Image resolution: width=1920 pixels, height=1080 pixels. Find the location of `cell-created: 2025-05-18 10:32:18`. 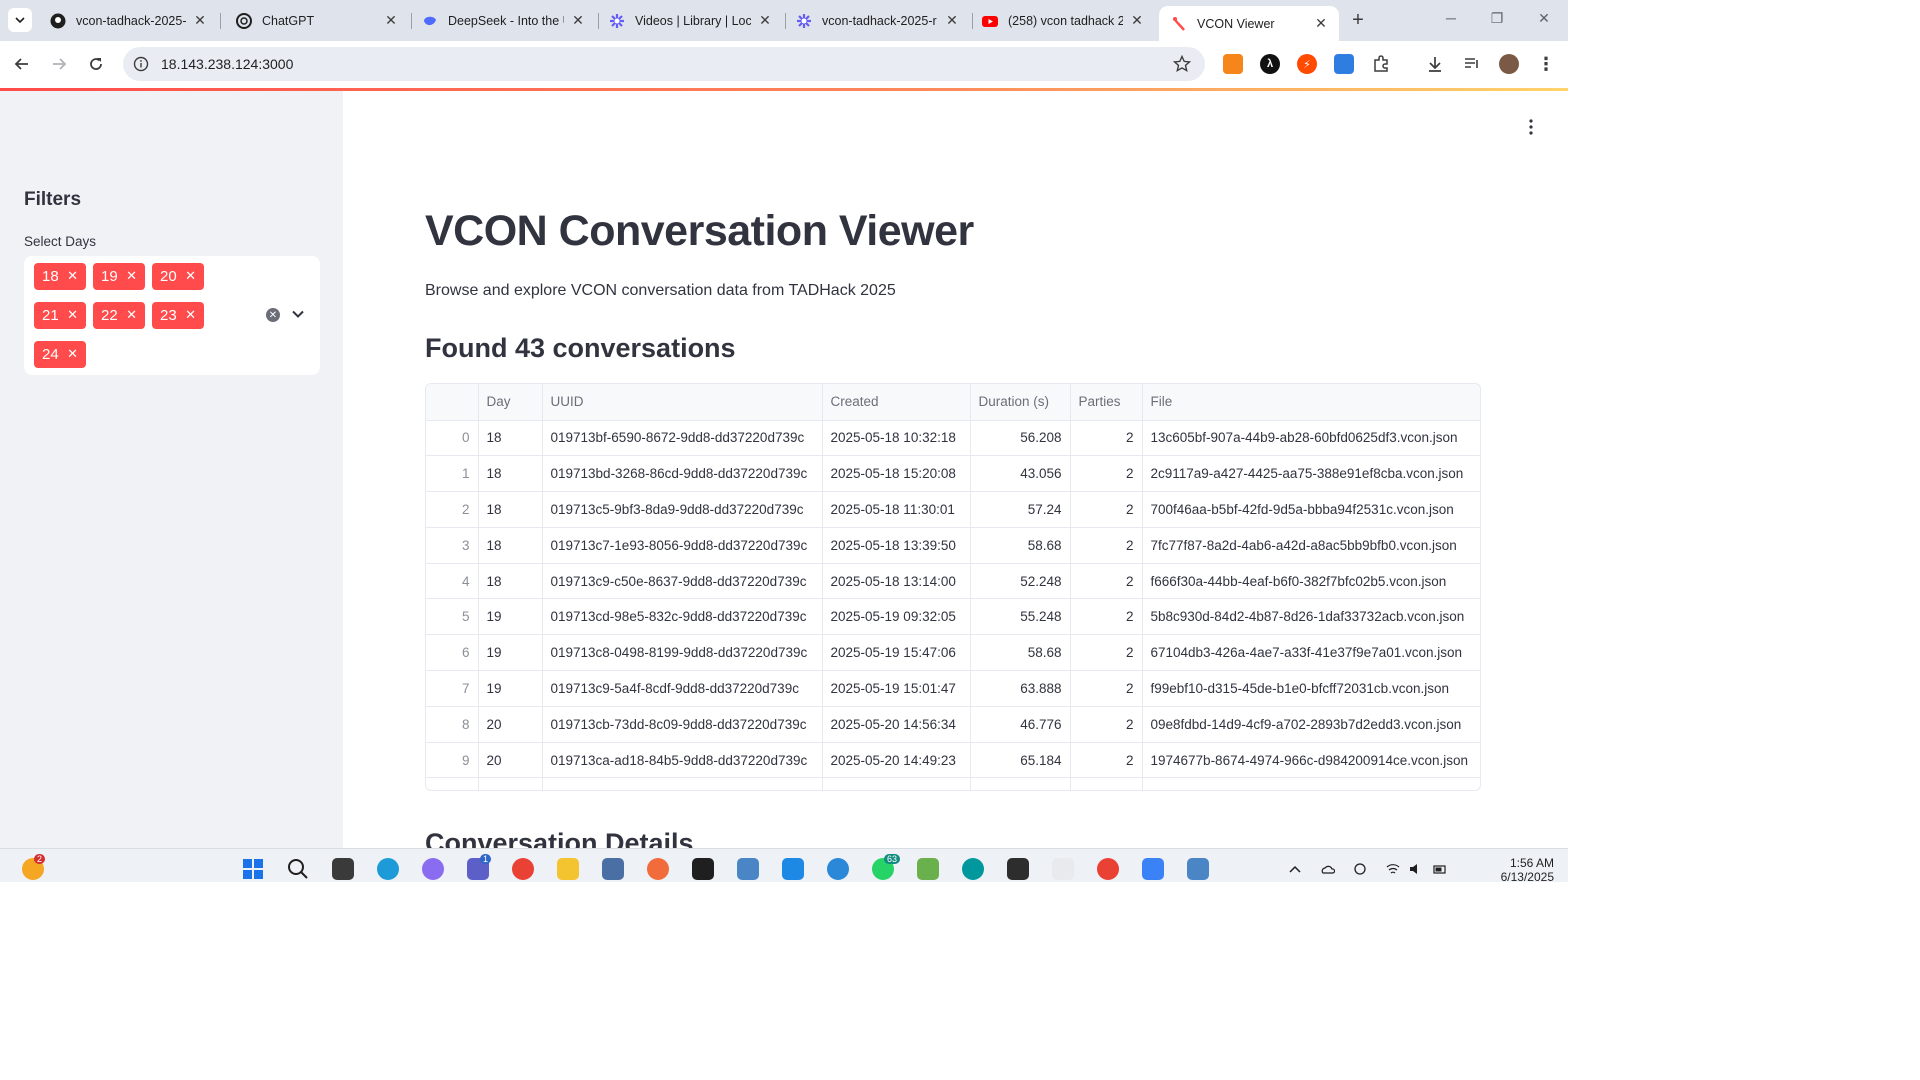

cell-created: 2025-05-18 10:32:18 is located at coordinates (896, 438).